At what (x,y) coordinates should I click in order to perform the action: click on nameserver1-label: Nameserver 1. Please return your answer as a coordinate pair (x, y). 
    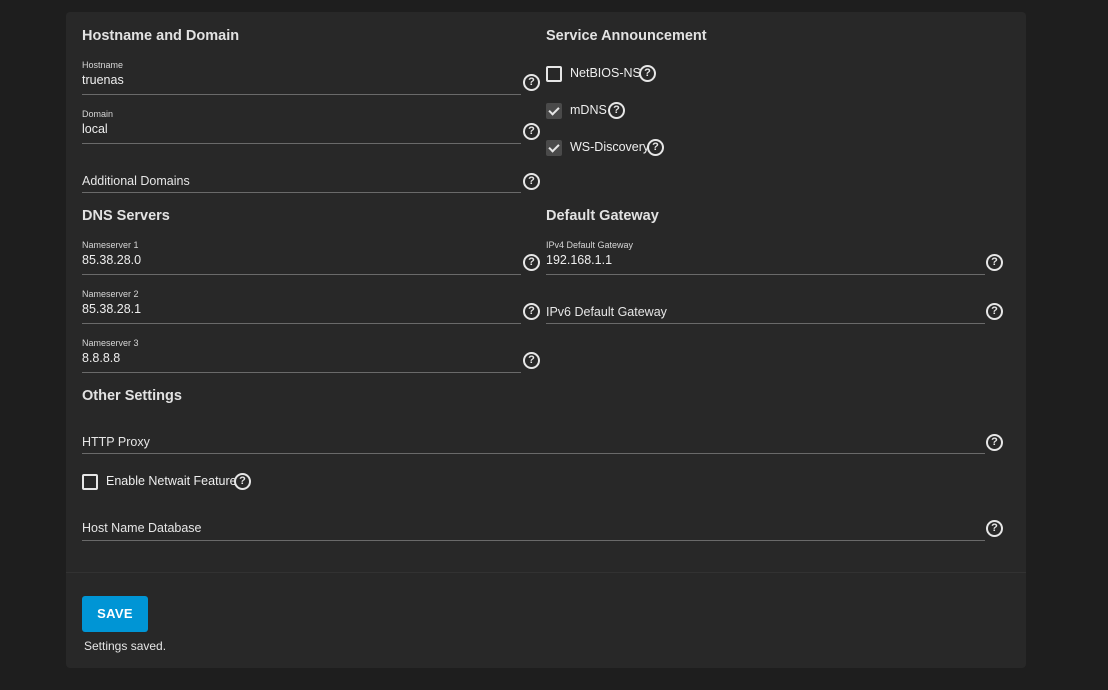
    Looking at the image, I should click on (110, 245).